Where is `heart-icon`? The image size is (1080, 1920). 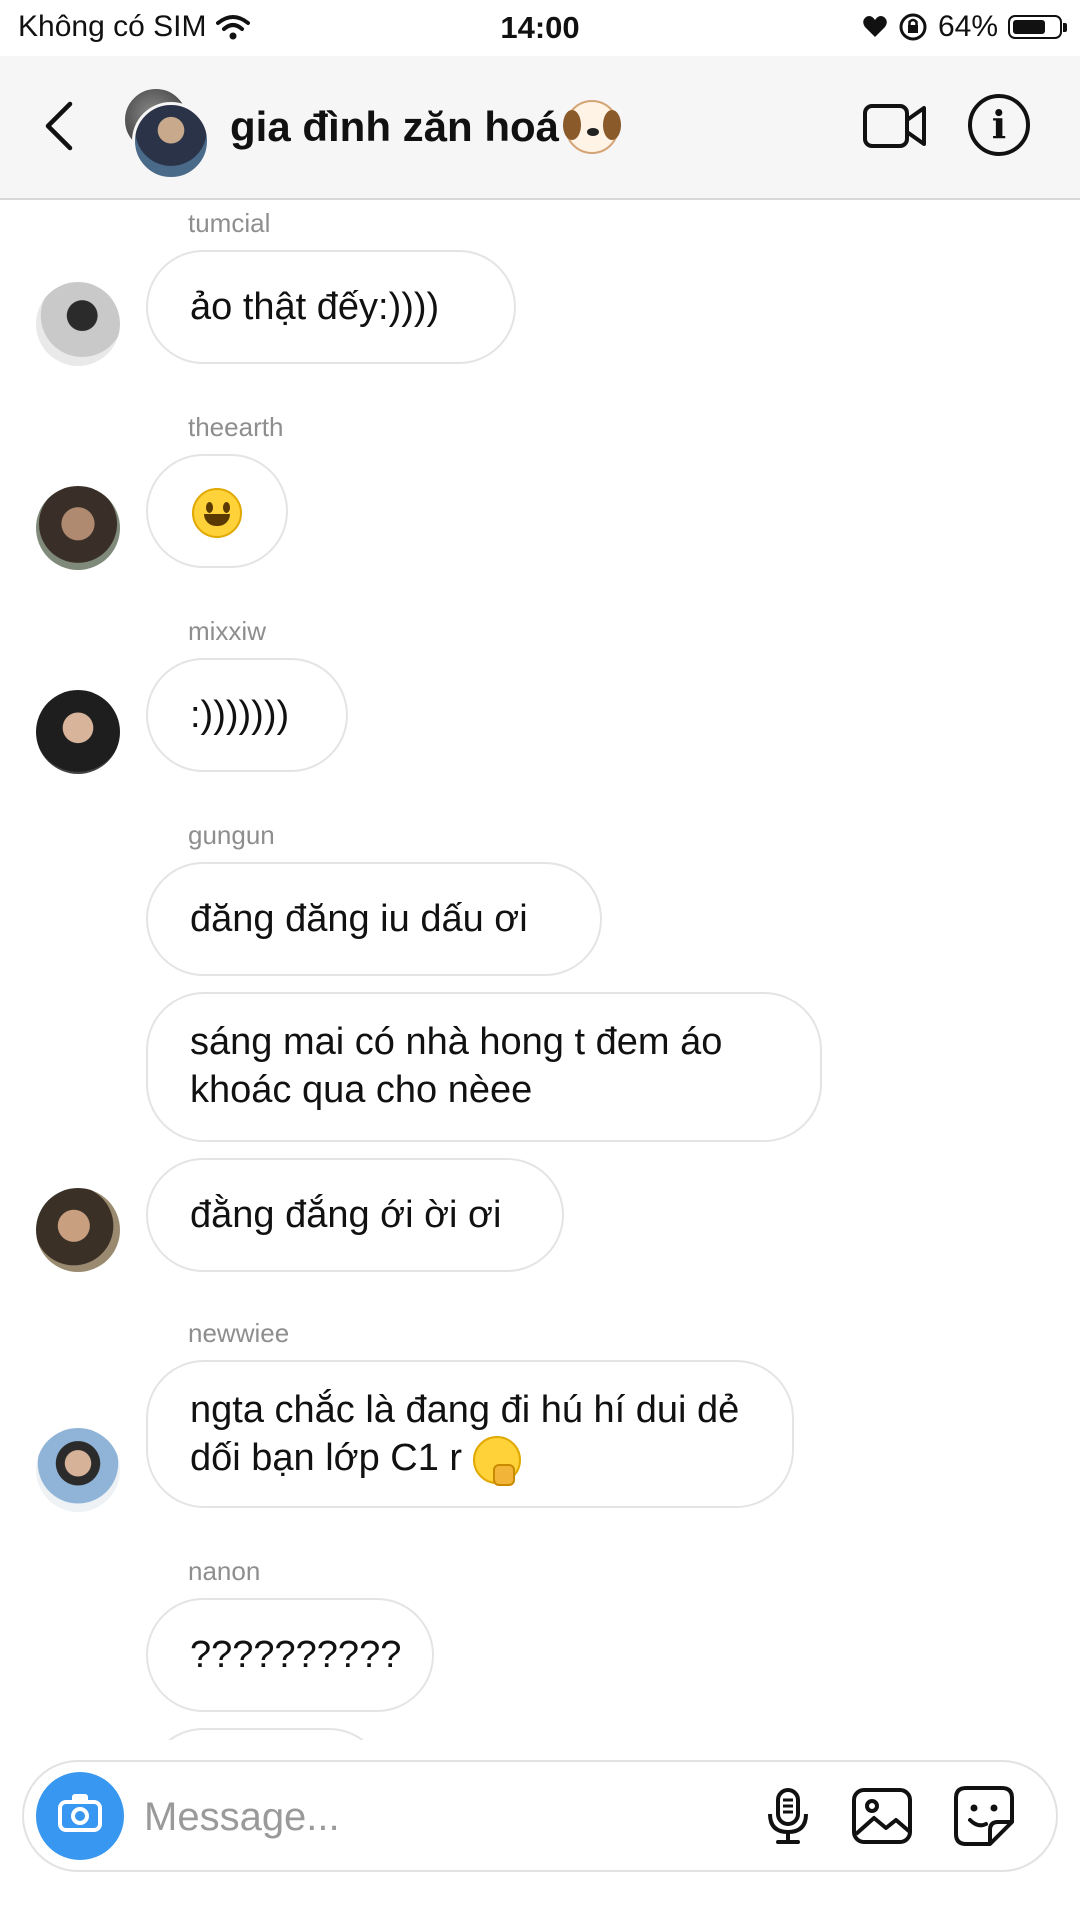 heart-icon is located at coordinates (875, 26).